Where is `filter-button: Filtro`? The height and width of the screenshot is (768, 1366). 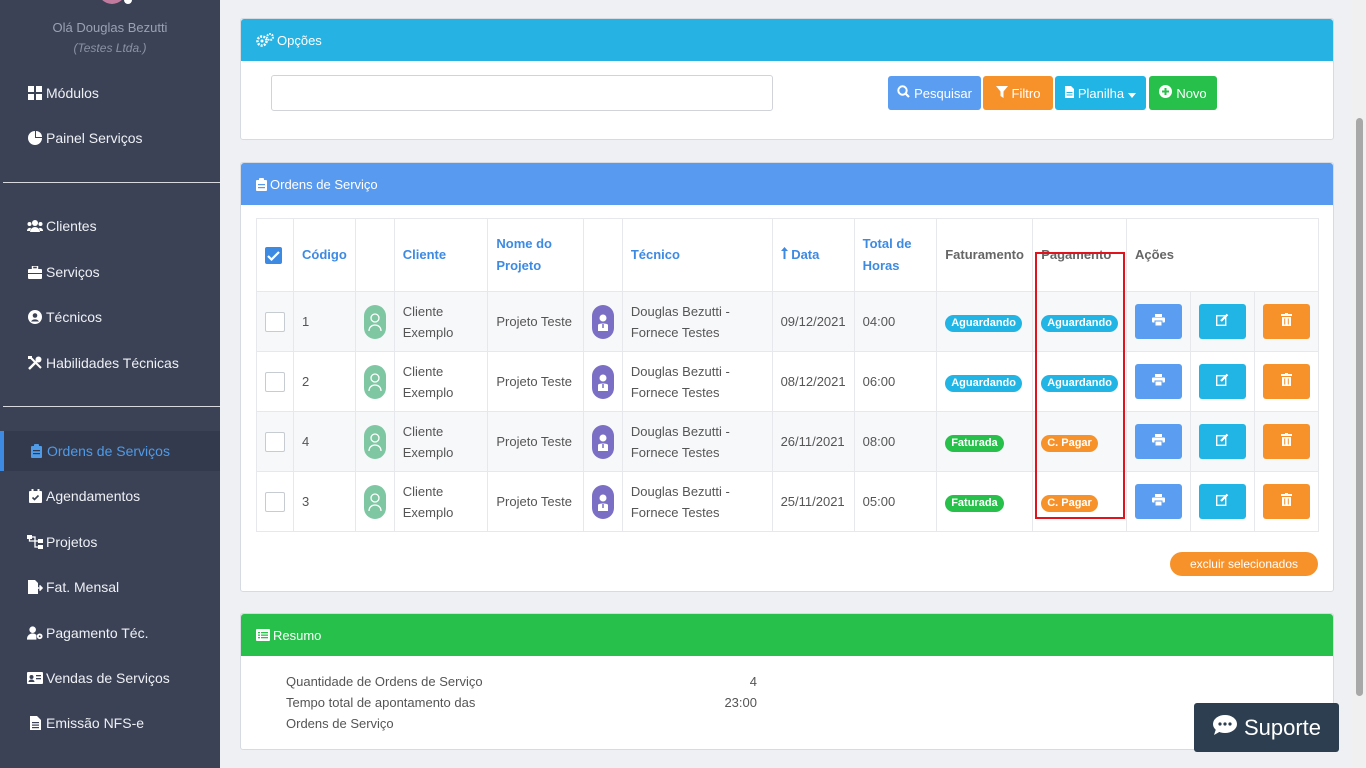 filter-button: Filtro is located at coordinates (1018, 93).